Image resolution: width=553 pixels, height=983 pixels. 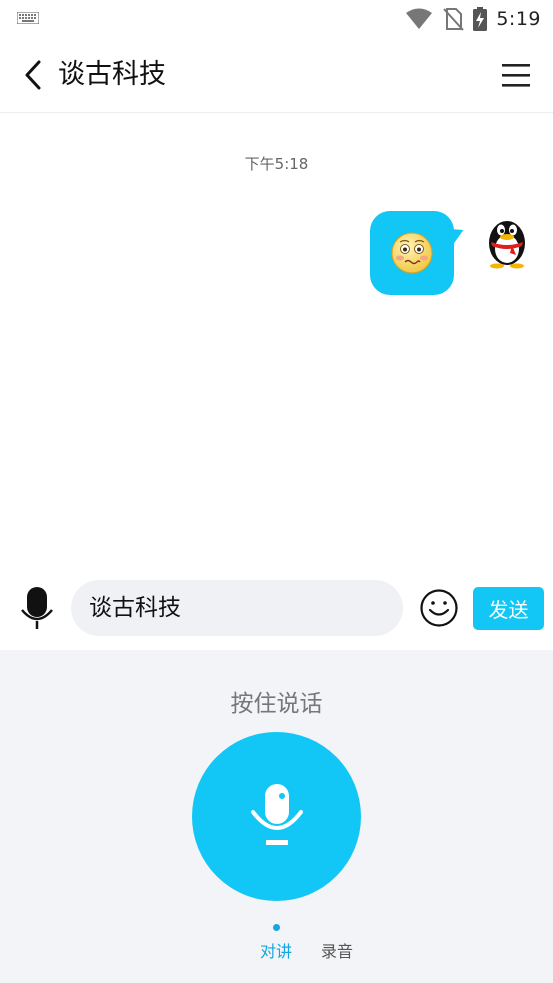 What do you see at coordinates (28, 18) in the screenshot?
I see `keyboard-icon` at bounding box center [28, 18].